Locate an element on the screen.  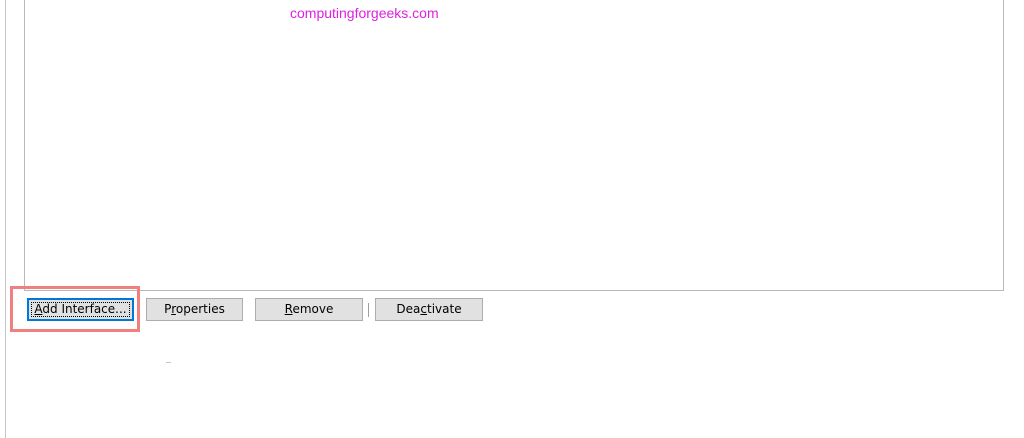
deactivate-label-post: tivate is located at coordinates (444, 309).